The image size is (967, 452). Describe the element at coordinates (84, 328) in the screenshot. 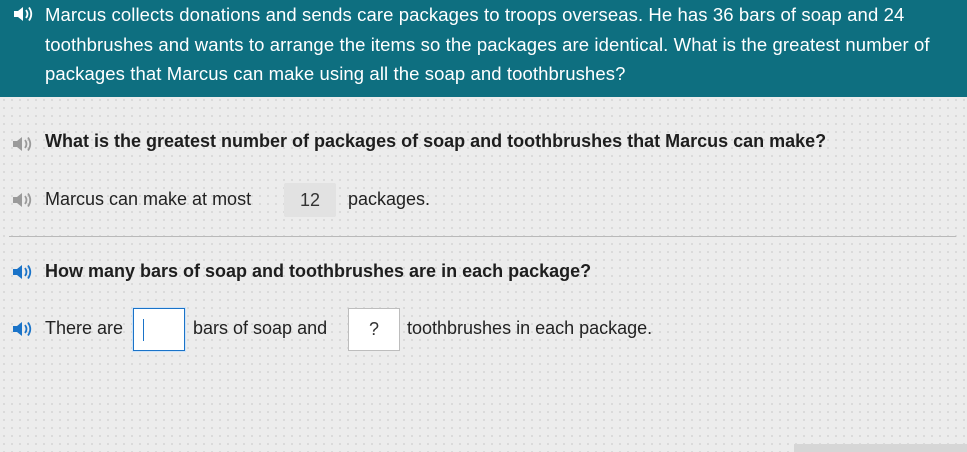

I see `sentence-part-1: There are` at that location.